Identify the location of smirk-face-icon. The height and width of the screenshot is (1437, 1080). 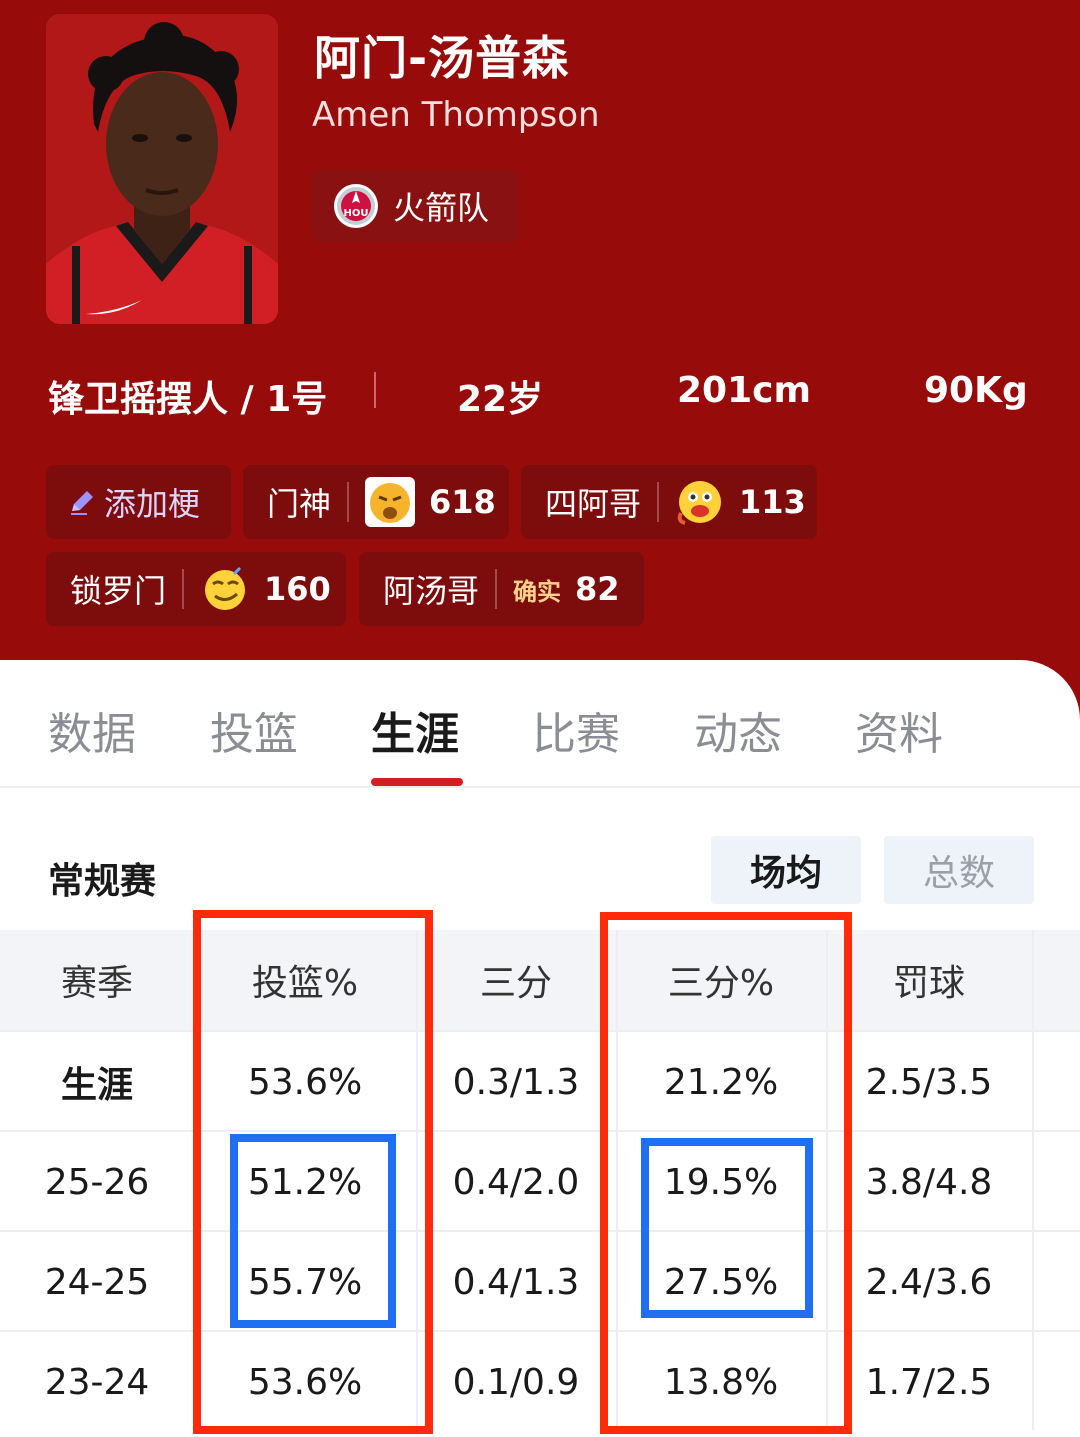
(225, 588).